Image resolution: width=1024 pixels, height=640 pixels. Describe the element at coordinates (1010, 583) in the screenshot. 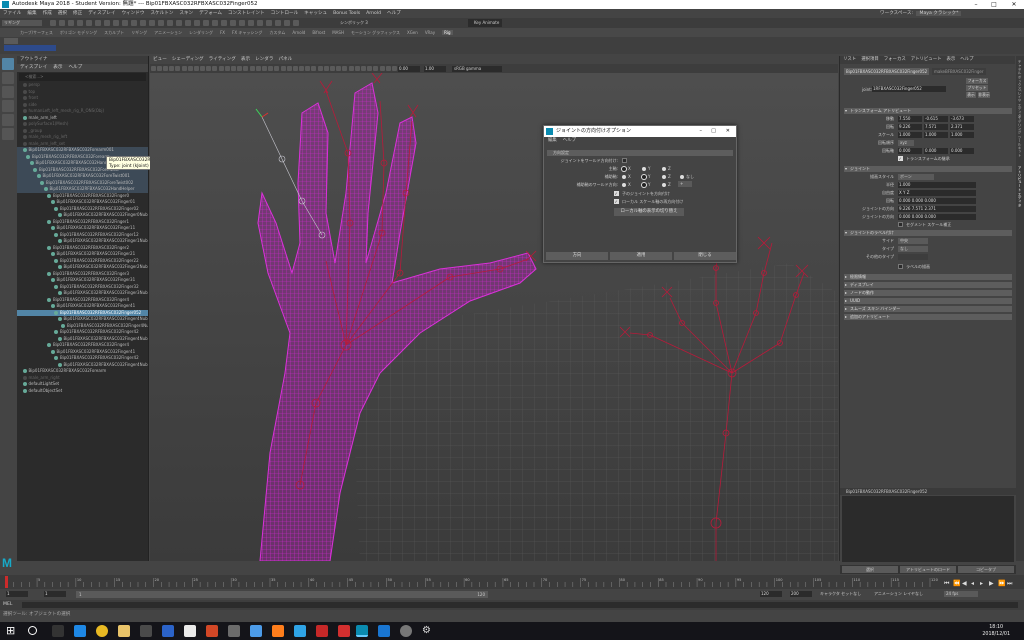

I see `playback-control-icon: ⏭` at that location.